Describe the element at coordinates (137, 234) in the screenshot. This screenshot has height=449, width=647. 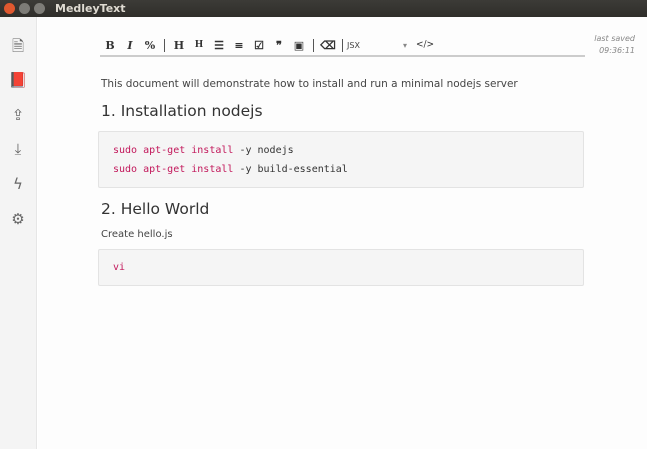
I see `paragraph: Create hello.js` at that location.